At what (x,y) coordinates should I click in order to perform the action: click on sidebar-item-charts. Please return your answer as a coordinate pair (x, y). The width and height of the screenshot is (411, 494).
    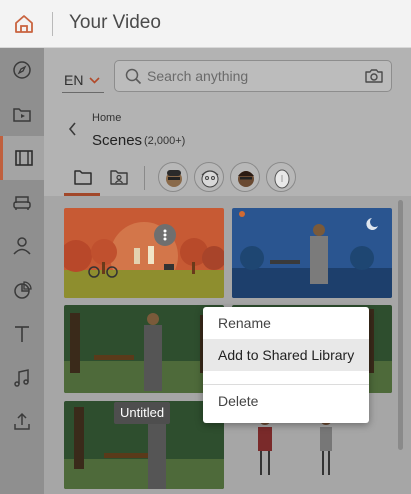
    Looking at the image, I should click on (22, 290).